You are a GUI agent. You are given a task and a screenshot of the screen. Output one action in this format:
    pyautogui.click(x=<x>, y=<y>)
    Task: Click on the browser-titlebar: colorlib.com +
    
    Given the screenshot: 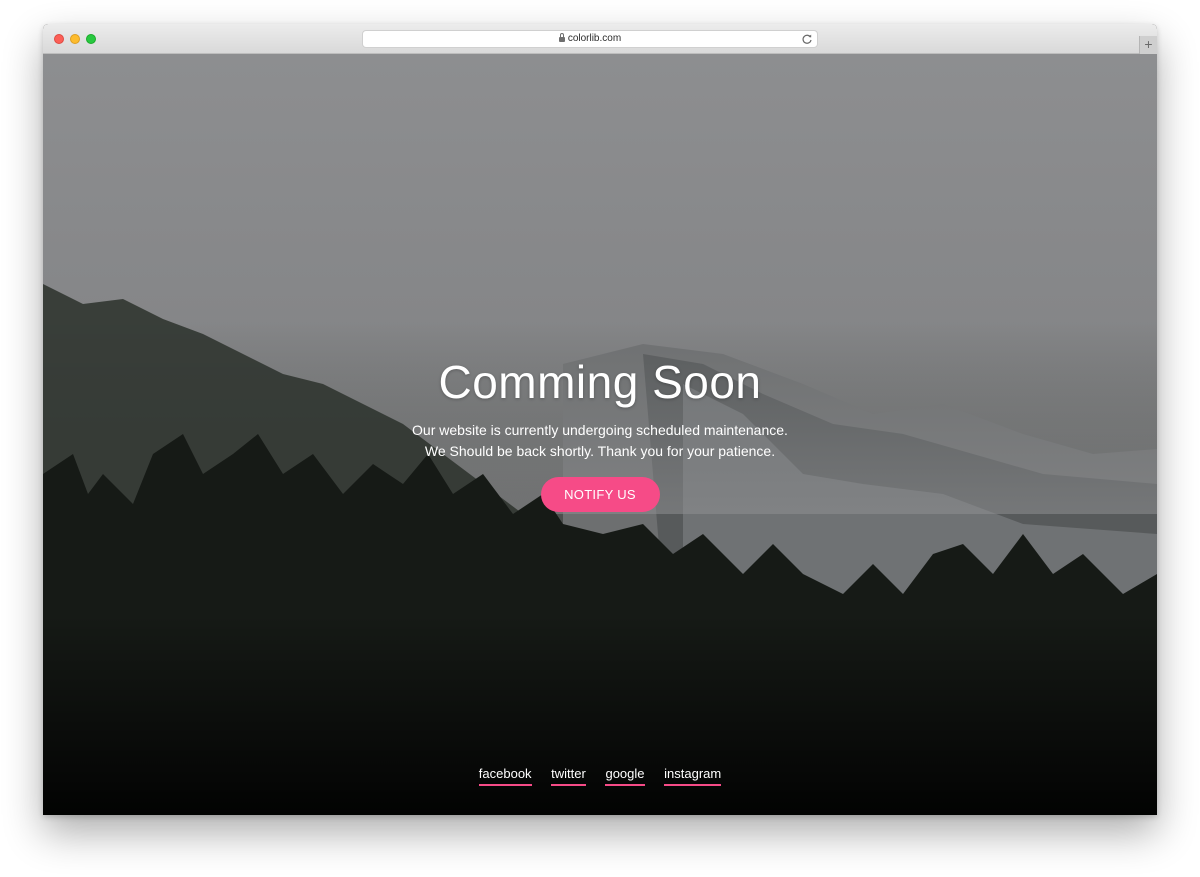 What is the action you would take?
    pyautogui.click(x=600, y=39)
    